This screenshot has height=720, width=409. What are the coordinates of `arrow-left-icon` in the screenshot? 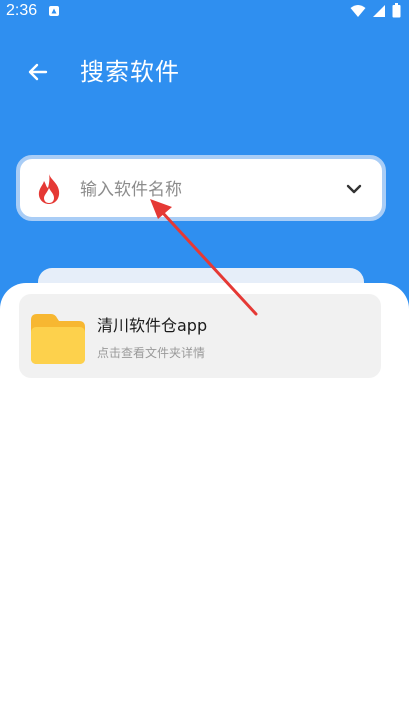 It's located at (38, 72).